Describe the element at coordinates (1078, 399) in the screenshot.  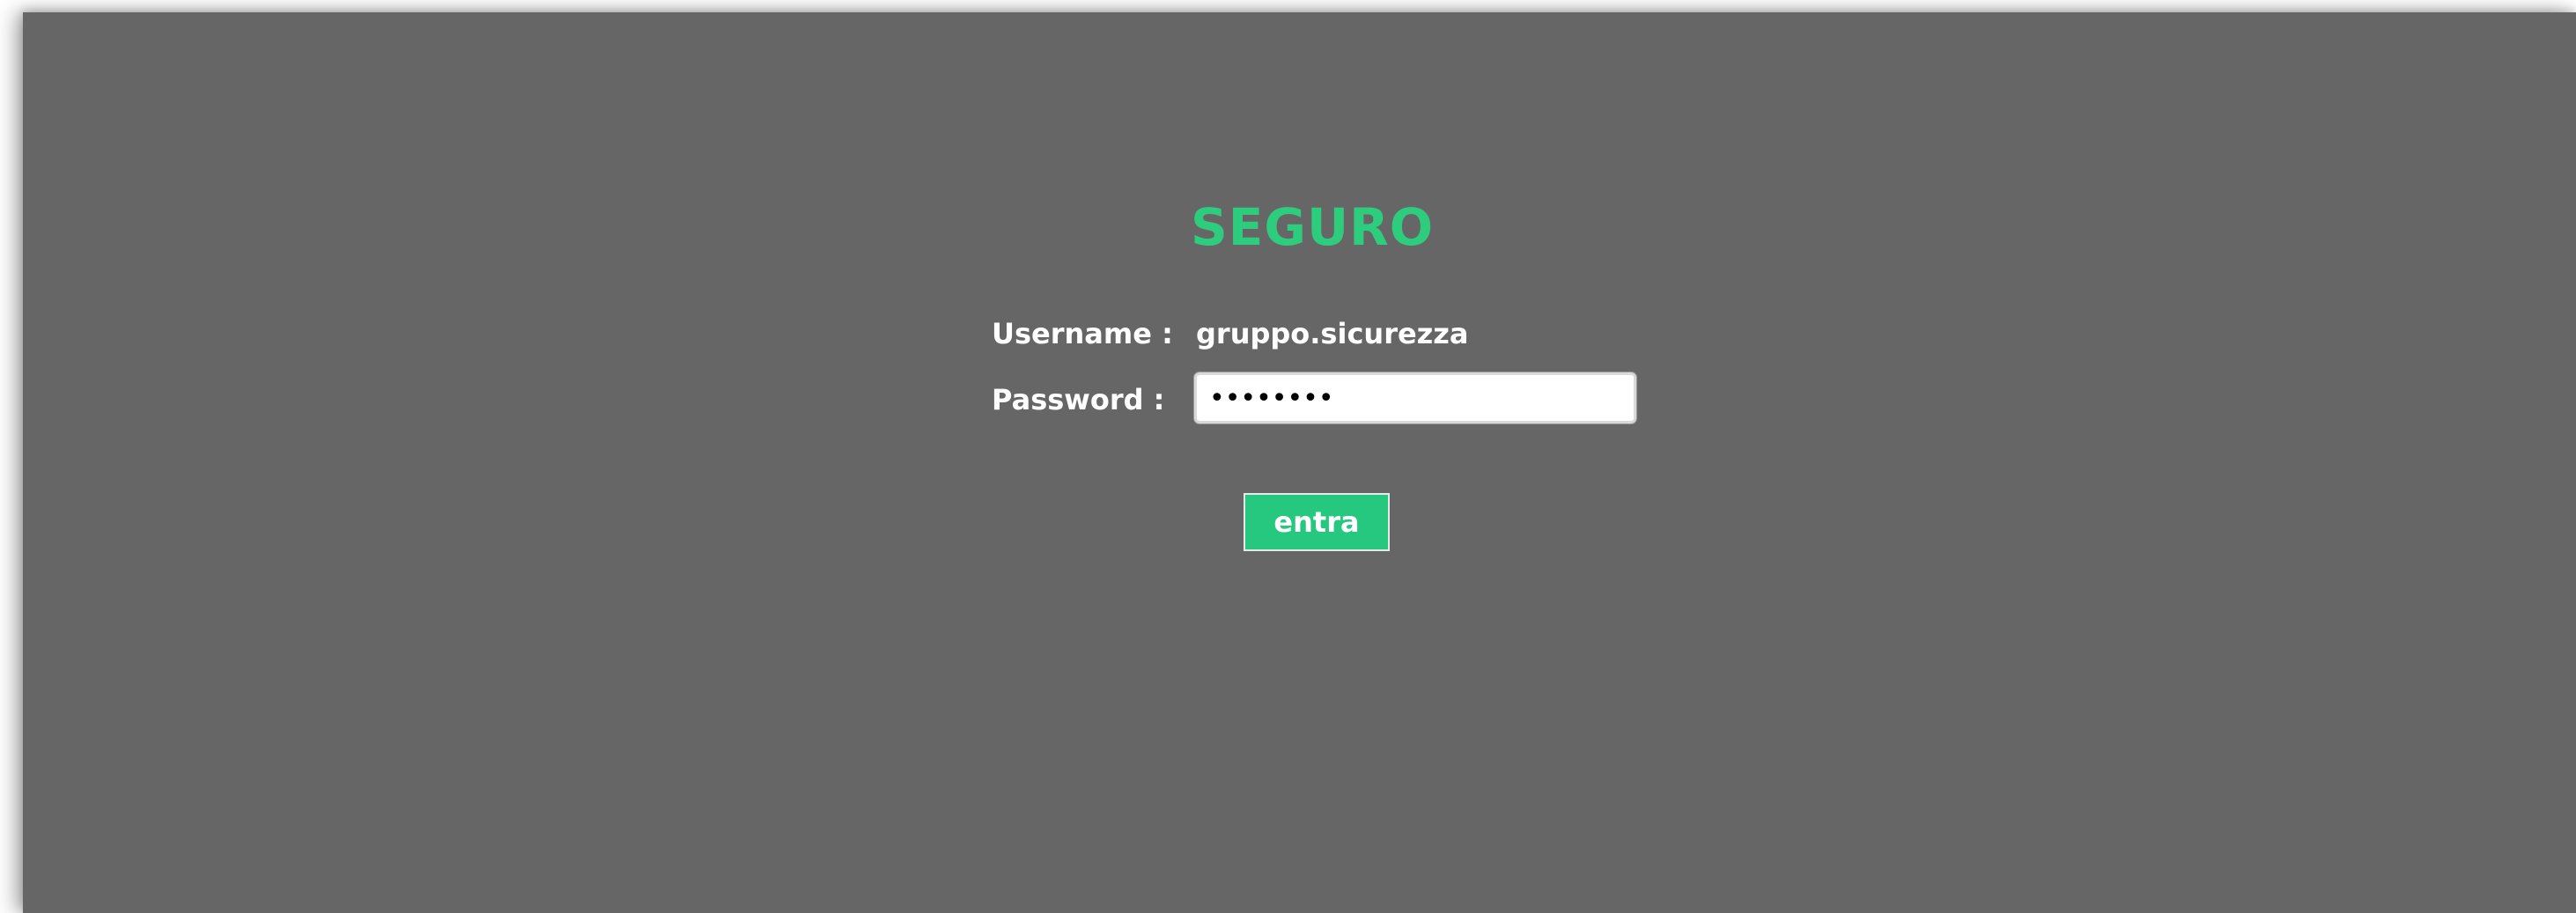
I see `password-label: Password :` at that location.